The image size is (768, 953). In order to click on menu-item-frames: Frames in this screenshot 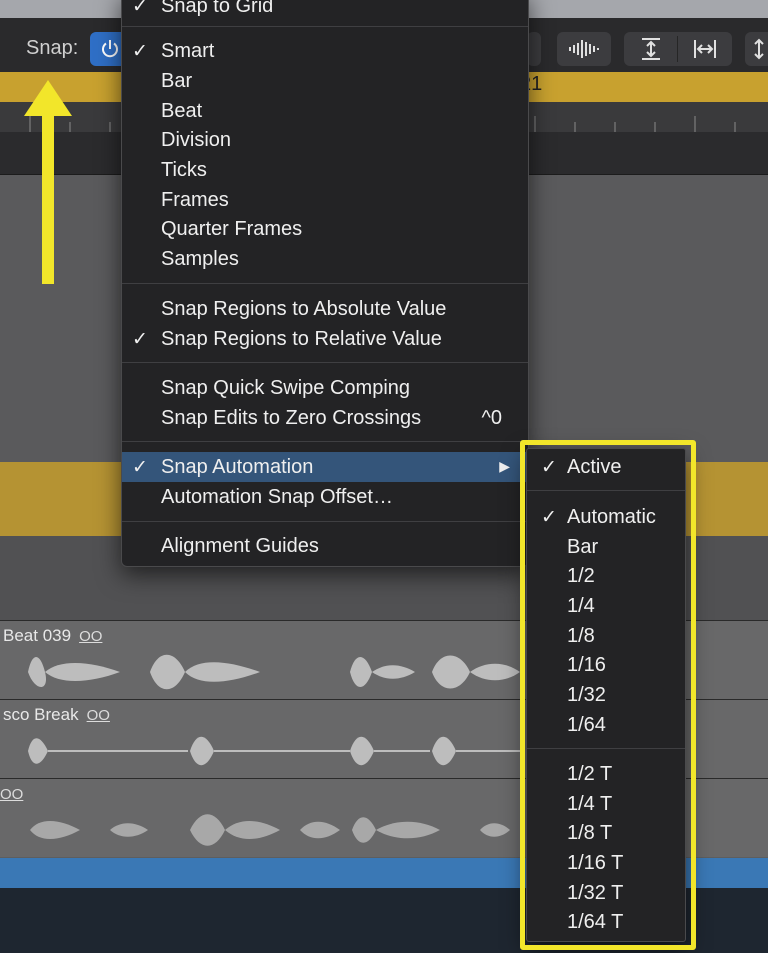, I will do `click(325, 200)`.